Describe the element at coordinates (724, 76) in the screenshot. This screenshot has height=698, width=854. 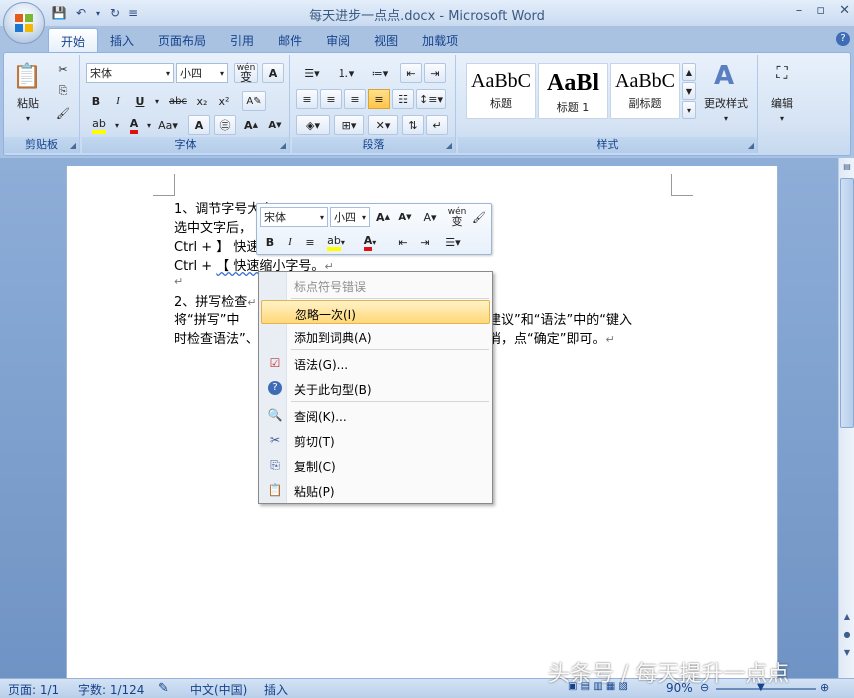
I see `change-styles-icon: A` at that location.